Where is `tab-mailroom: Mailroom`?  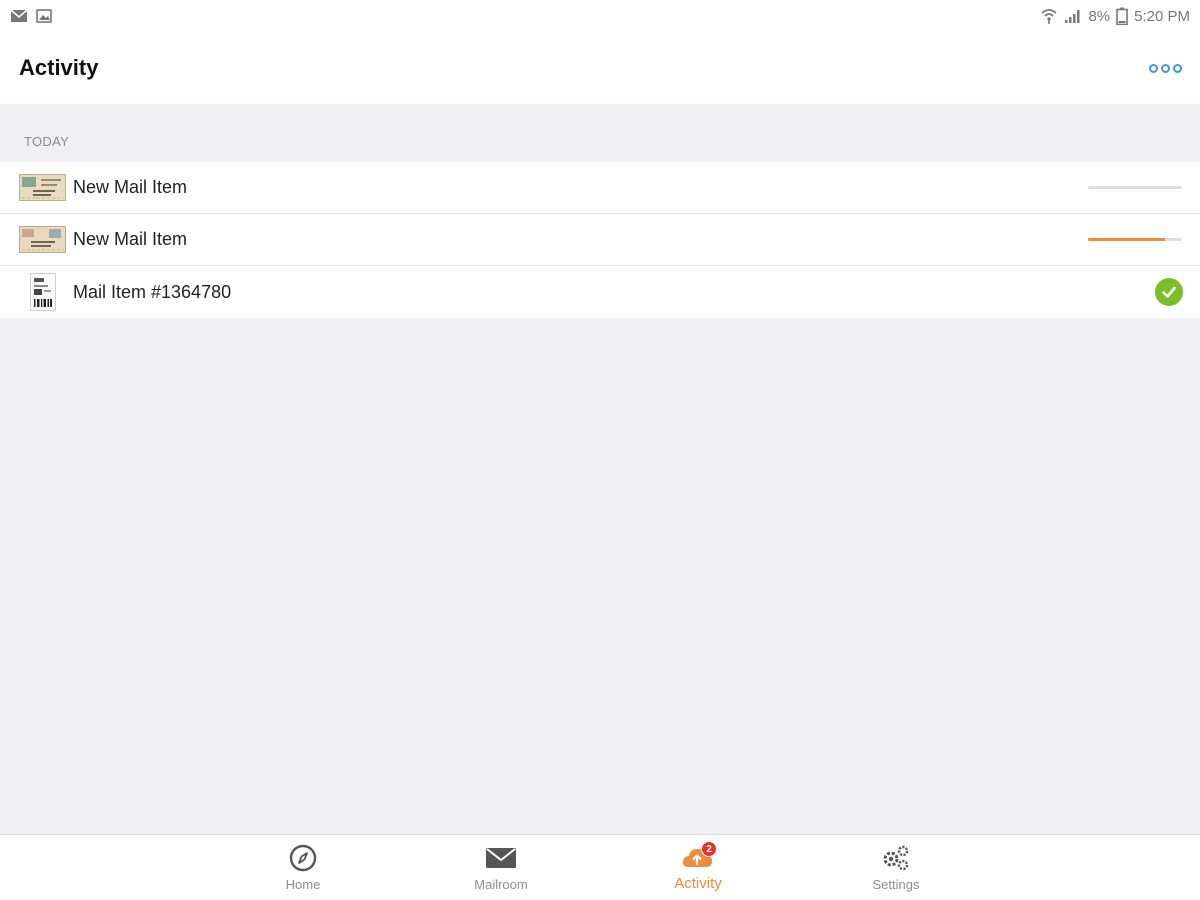 tab-mailroom: Mailroom is located at coordinates (501, 867).